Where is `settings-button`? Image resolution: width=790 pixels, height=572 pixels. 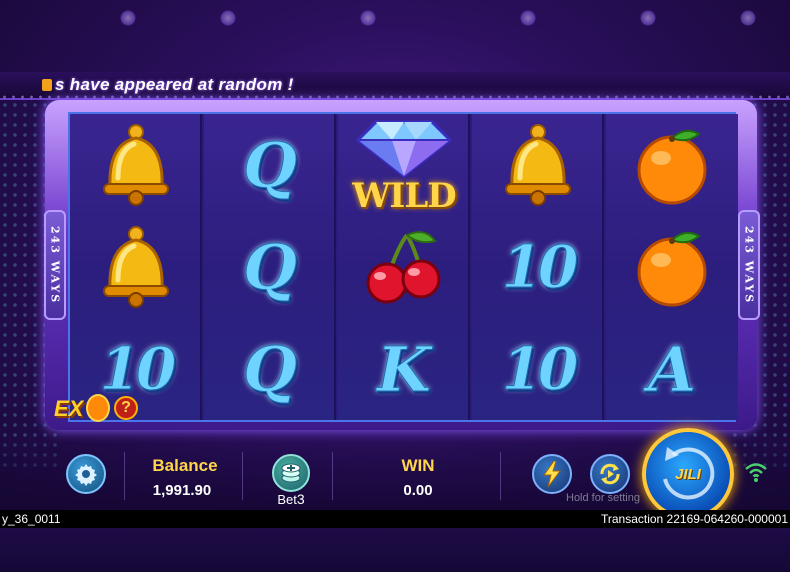 settings-button is located at coordinates (86, 474).